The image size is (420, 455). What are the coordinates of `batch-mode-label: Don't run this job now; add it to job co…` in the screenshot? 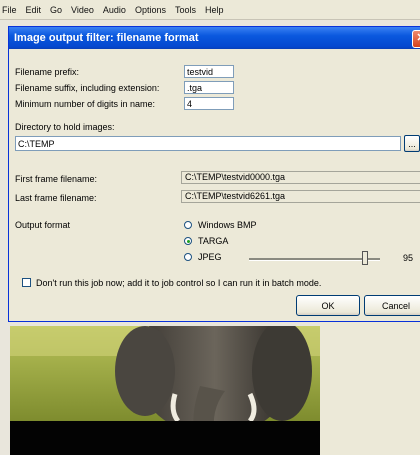 It's located at (179, 283).